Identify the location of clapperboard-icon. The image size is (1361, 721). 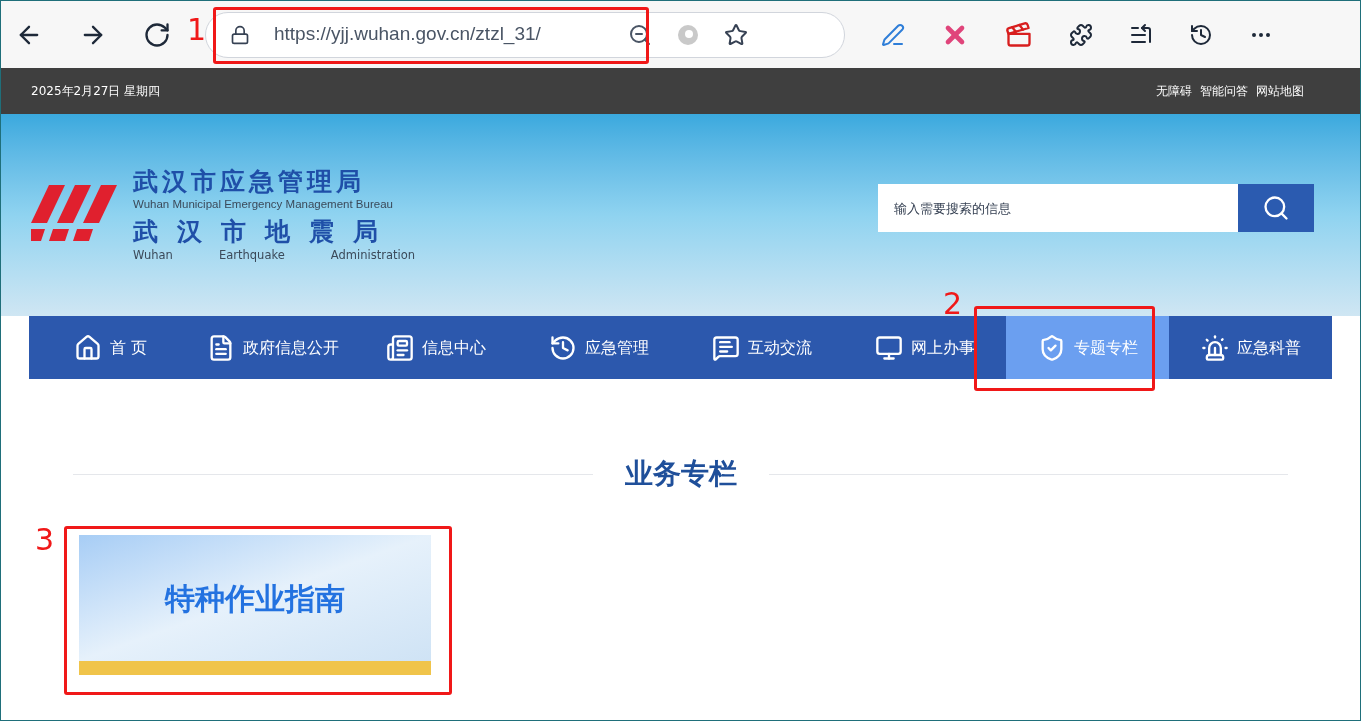
(1019, 34).